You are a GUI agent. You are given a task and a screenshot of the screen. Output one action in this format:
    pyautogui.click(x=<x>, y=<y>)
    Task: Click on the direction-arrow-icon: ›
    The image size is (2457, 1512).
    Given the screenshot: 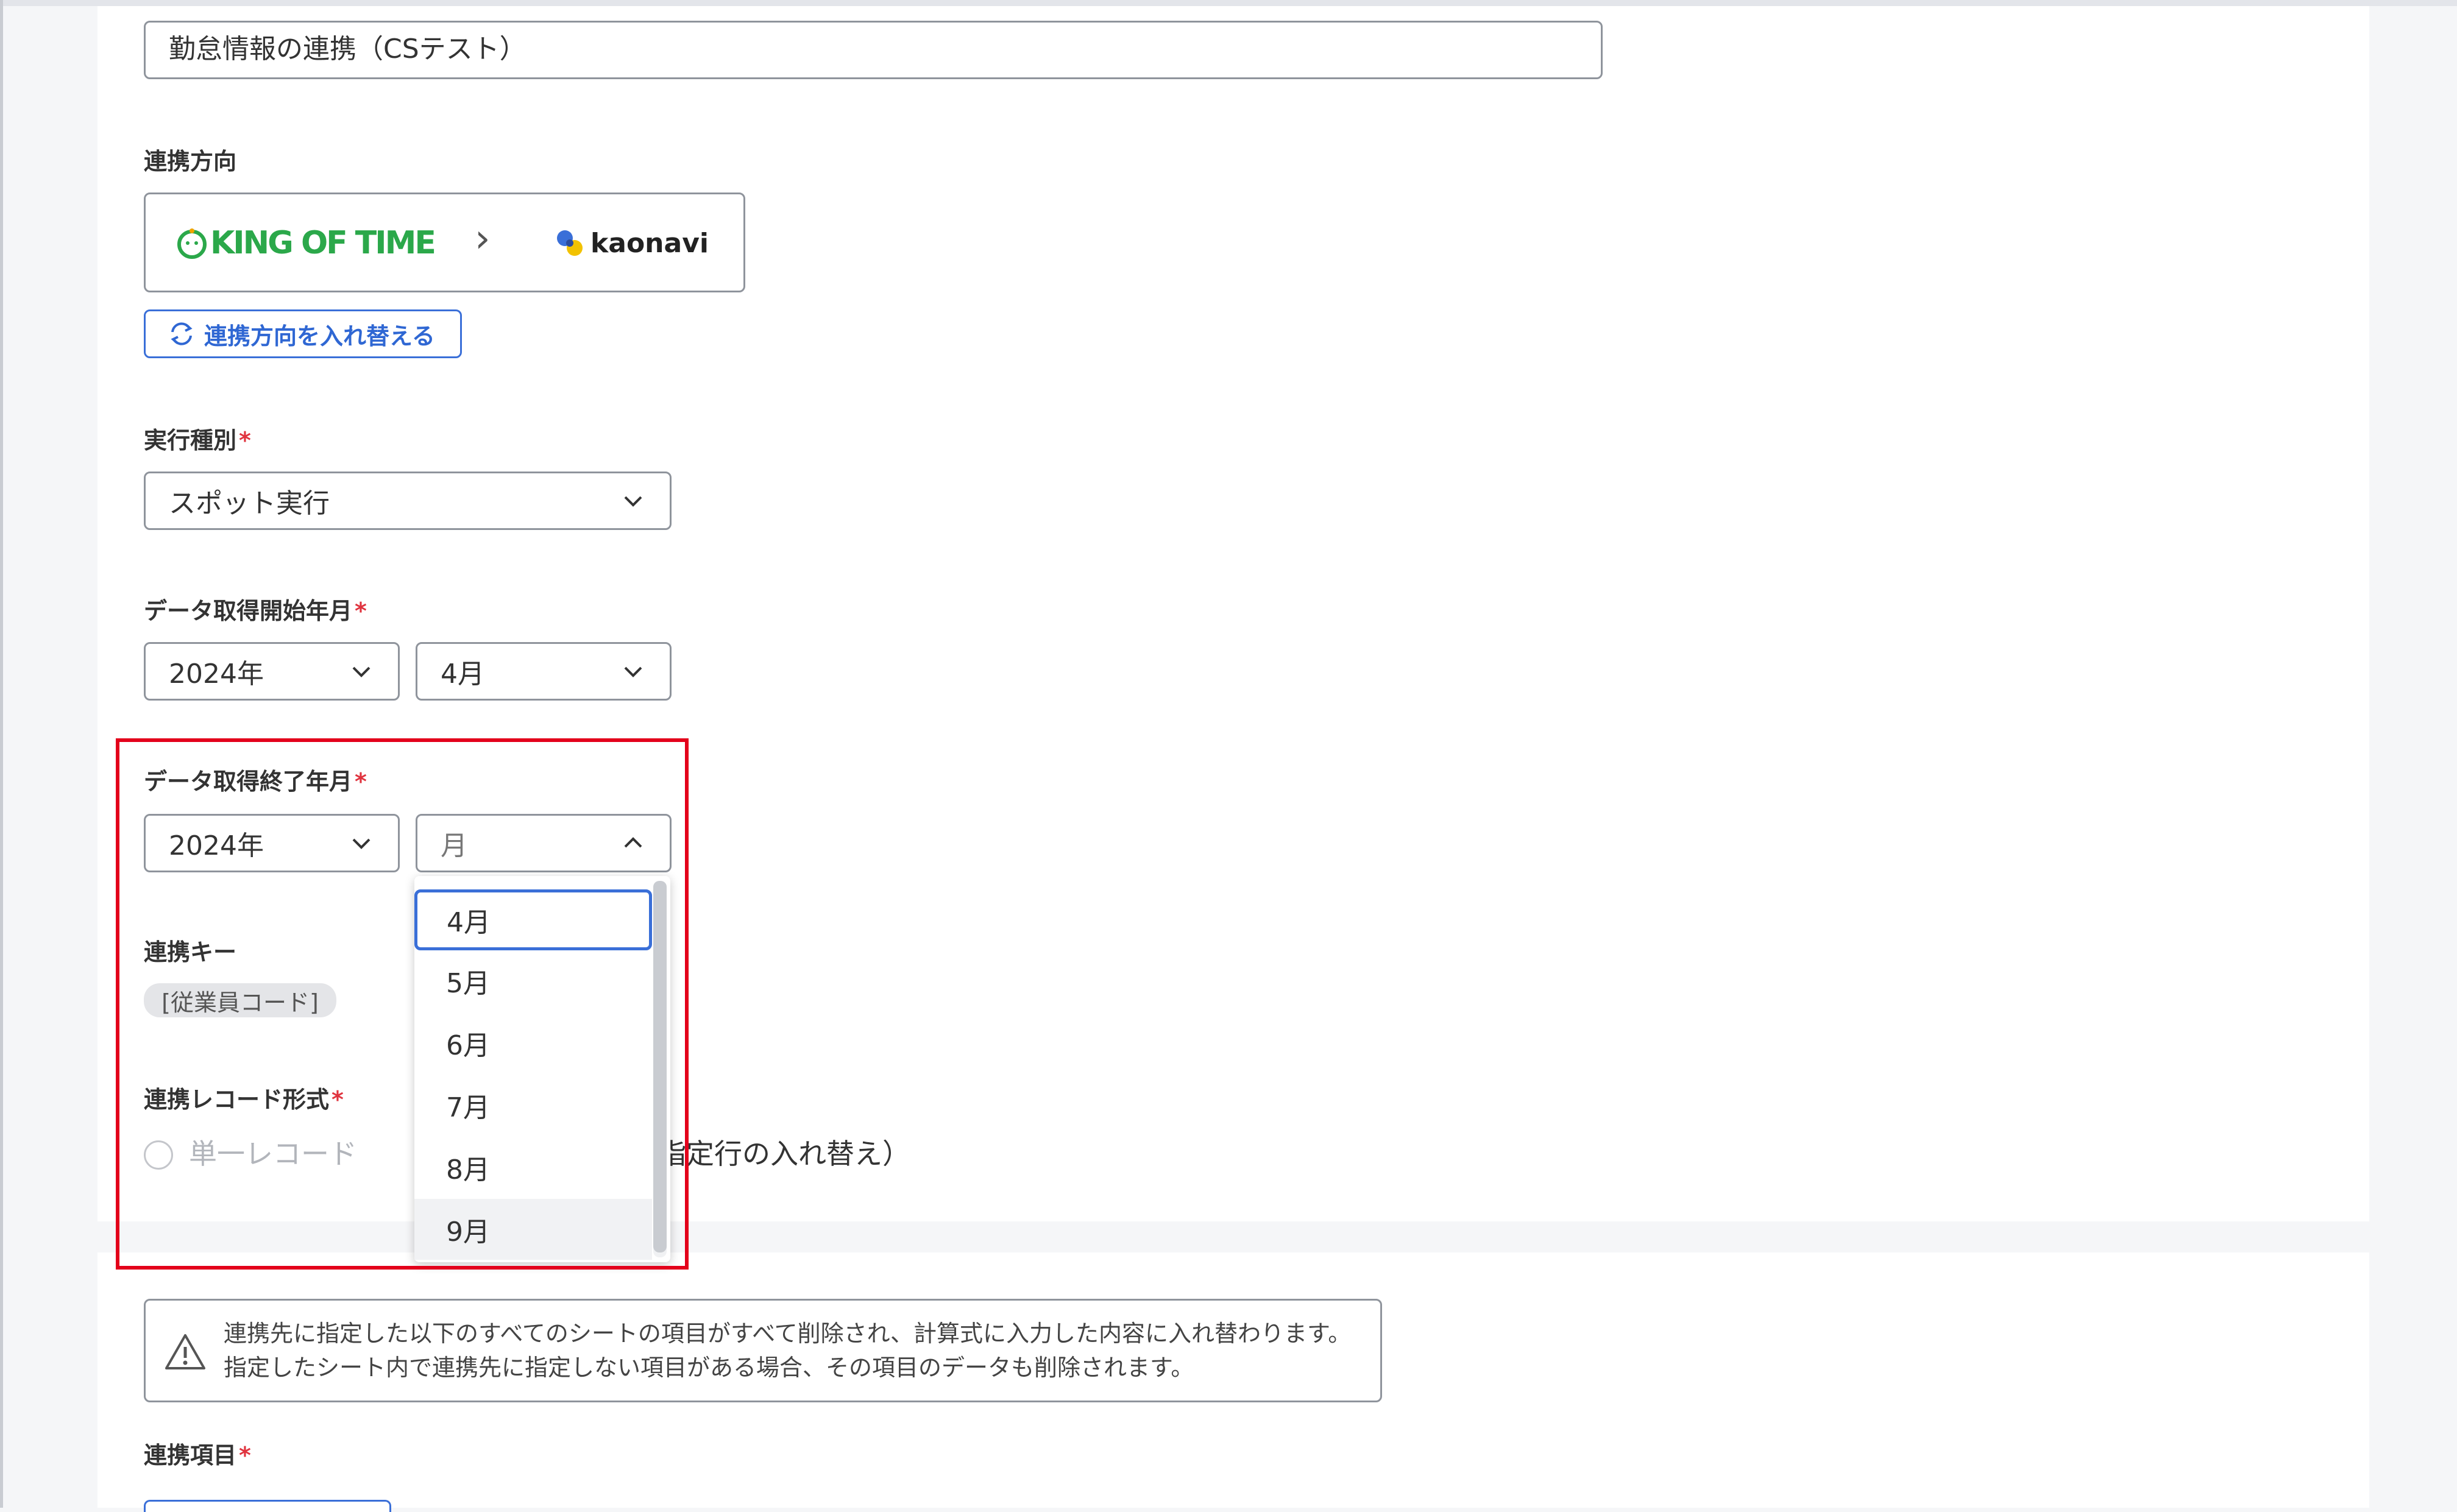 What is the action you would take?
    pyautogui.click(x=483, y=238)
    